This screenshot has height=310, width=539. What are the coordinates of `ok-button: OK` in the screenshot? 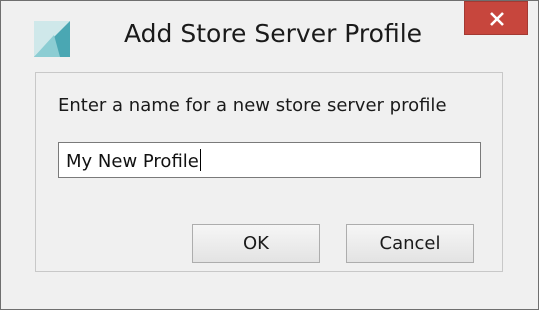 It's located at (256, 243).